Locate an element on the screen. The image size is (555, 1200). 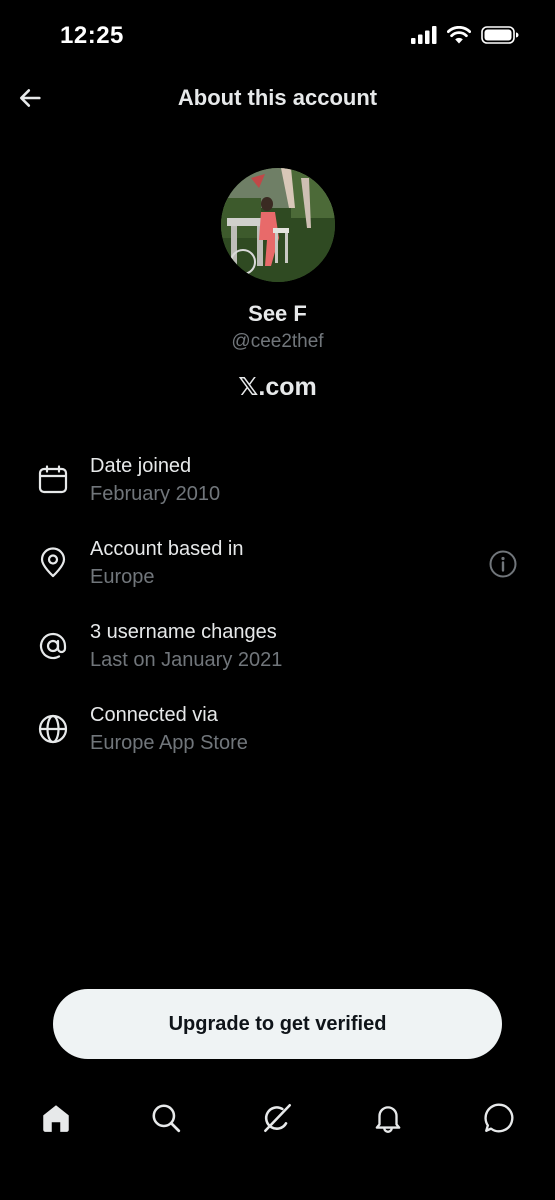
info-title: 3 username changes is located at coordinates (183, 632).